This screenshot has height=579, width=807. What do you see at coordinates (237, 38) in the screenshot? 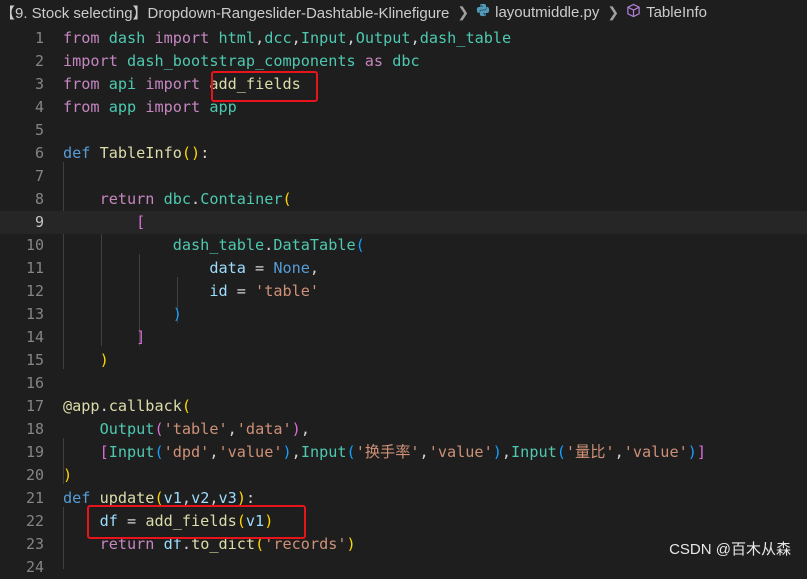
I see `code-token: html` at bounding box center [237, 38].